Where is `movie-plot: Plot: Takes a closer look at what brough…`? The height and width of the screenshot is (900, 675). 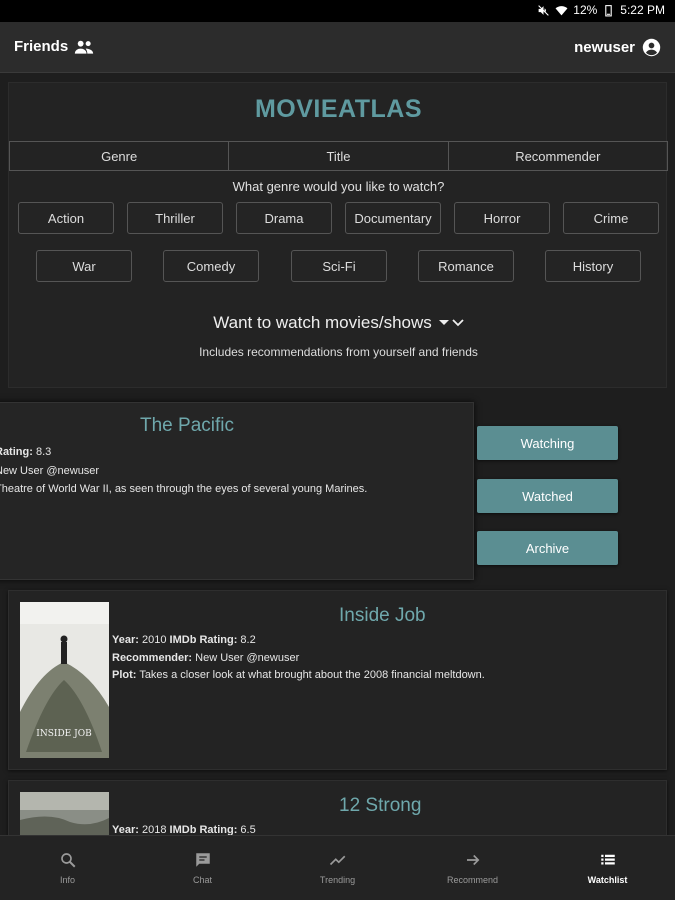
movie-plot: Plot: Takes a closer look at what brough… is located at coordinates (298, 675).